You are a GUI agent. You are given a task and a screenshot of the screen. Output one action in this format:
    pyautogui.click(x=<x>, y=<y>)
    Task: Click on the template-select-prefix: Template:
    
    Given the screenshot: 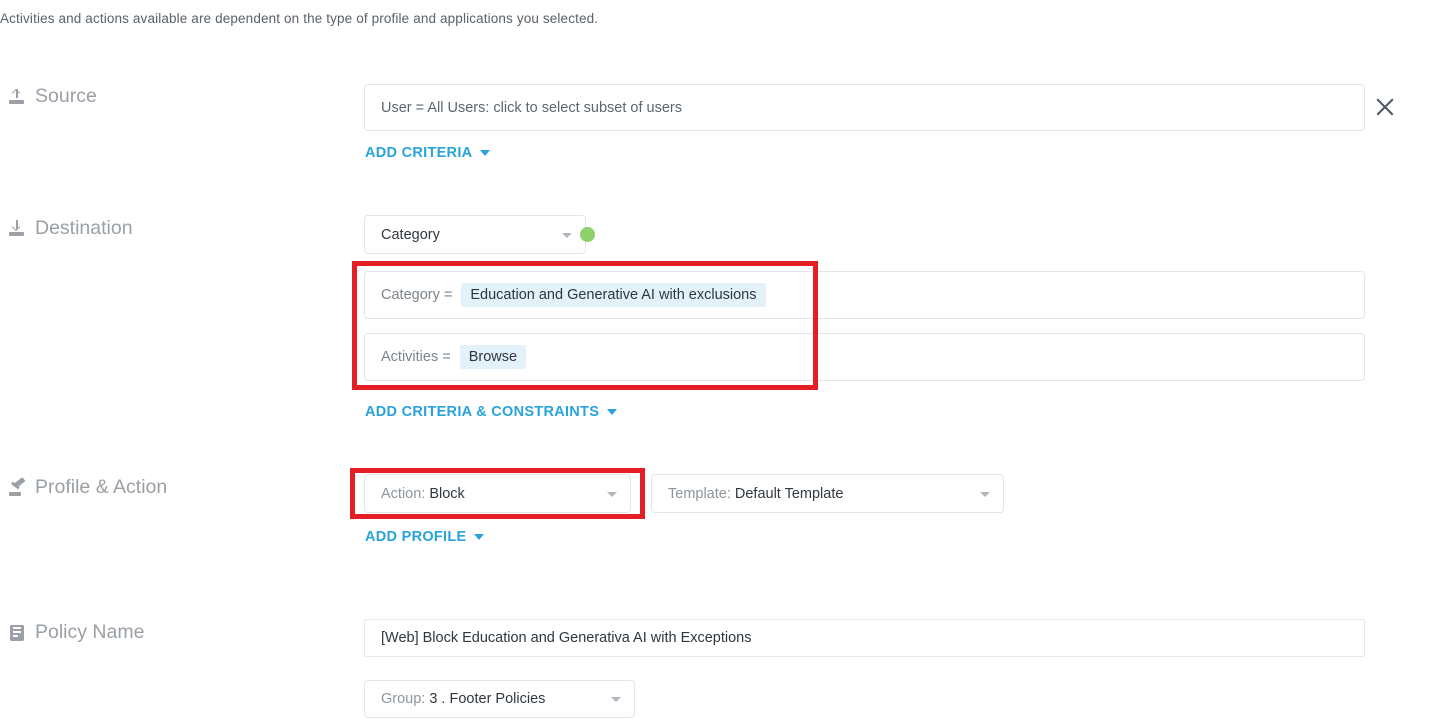 What is the action you would take?
    pyautogui.click(x=699, y=493)
    